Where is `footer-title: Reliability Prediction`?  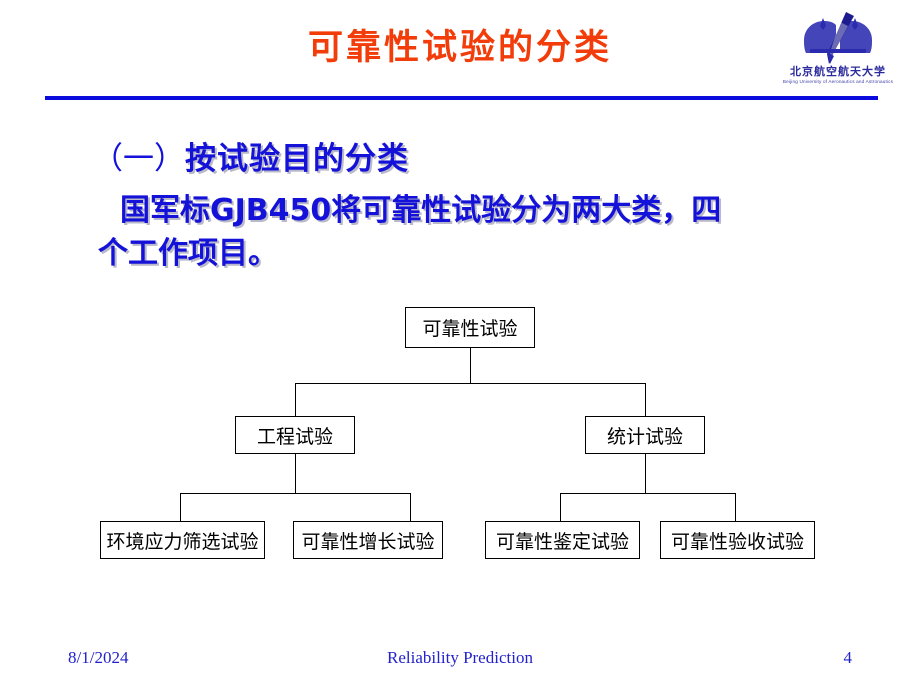
footer-title: Reliability Prediction is located at coordinates (460, 657).